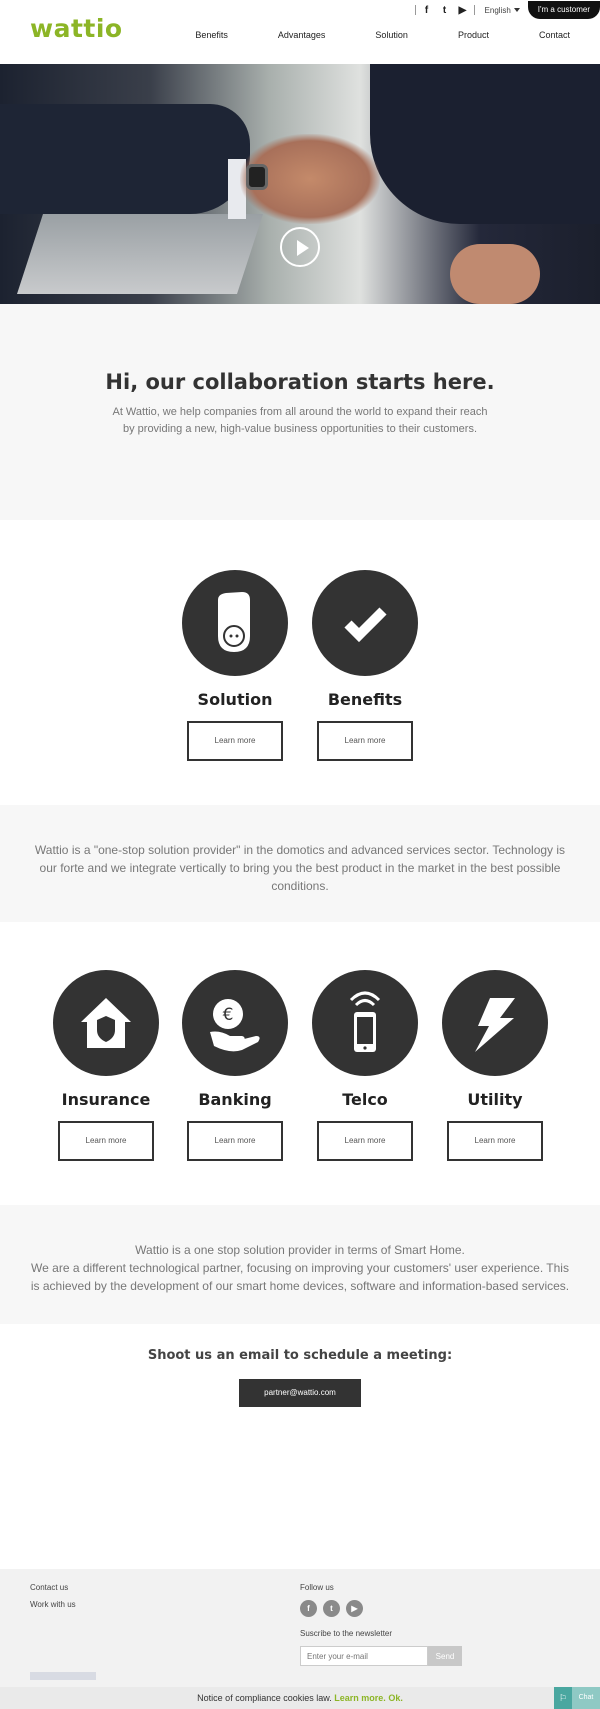 The image size is (600, 1709). Describe the element at coordinates (300, 184) in the screenshot. I see `hero-image` at that location.